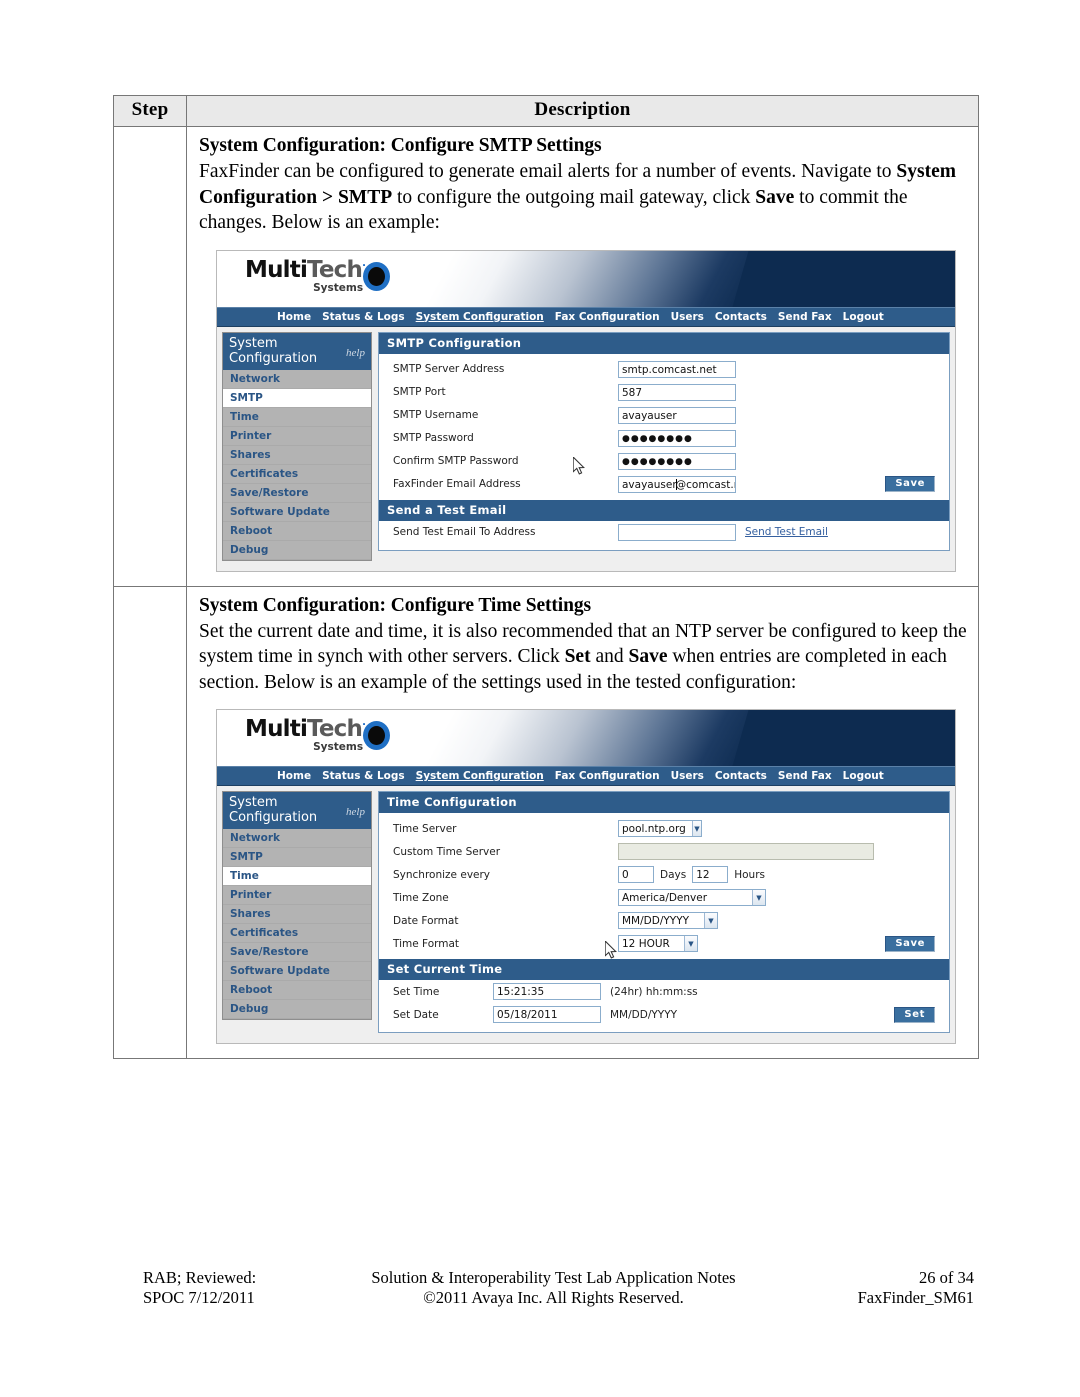 The width and height of the screenshot is (1080, 1397). What do you see at coordinates (636, 874) in the screenshot?
I see `input-sync-days: 0` at bounding box center [636, 874].